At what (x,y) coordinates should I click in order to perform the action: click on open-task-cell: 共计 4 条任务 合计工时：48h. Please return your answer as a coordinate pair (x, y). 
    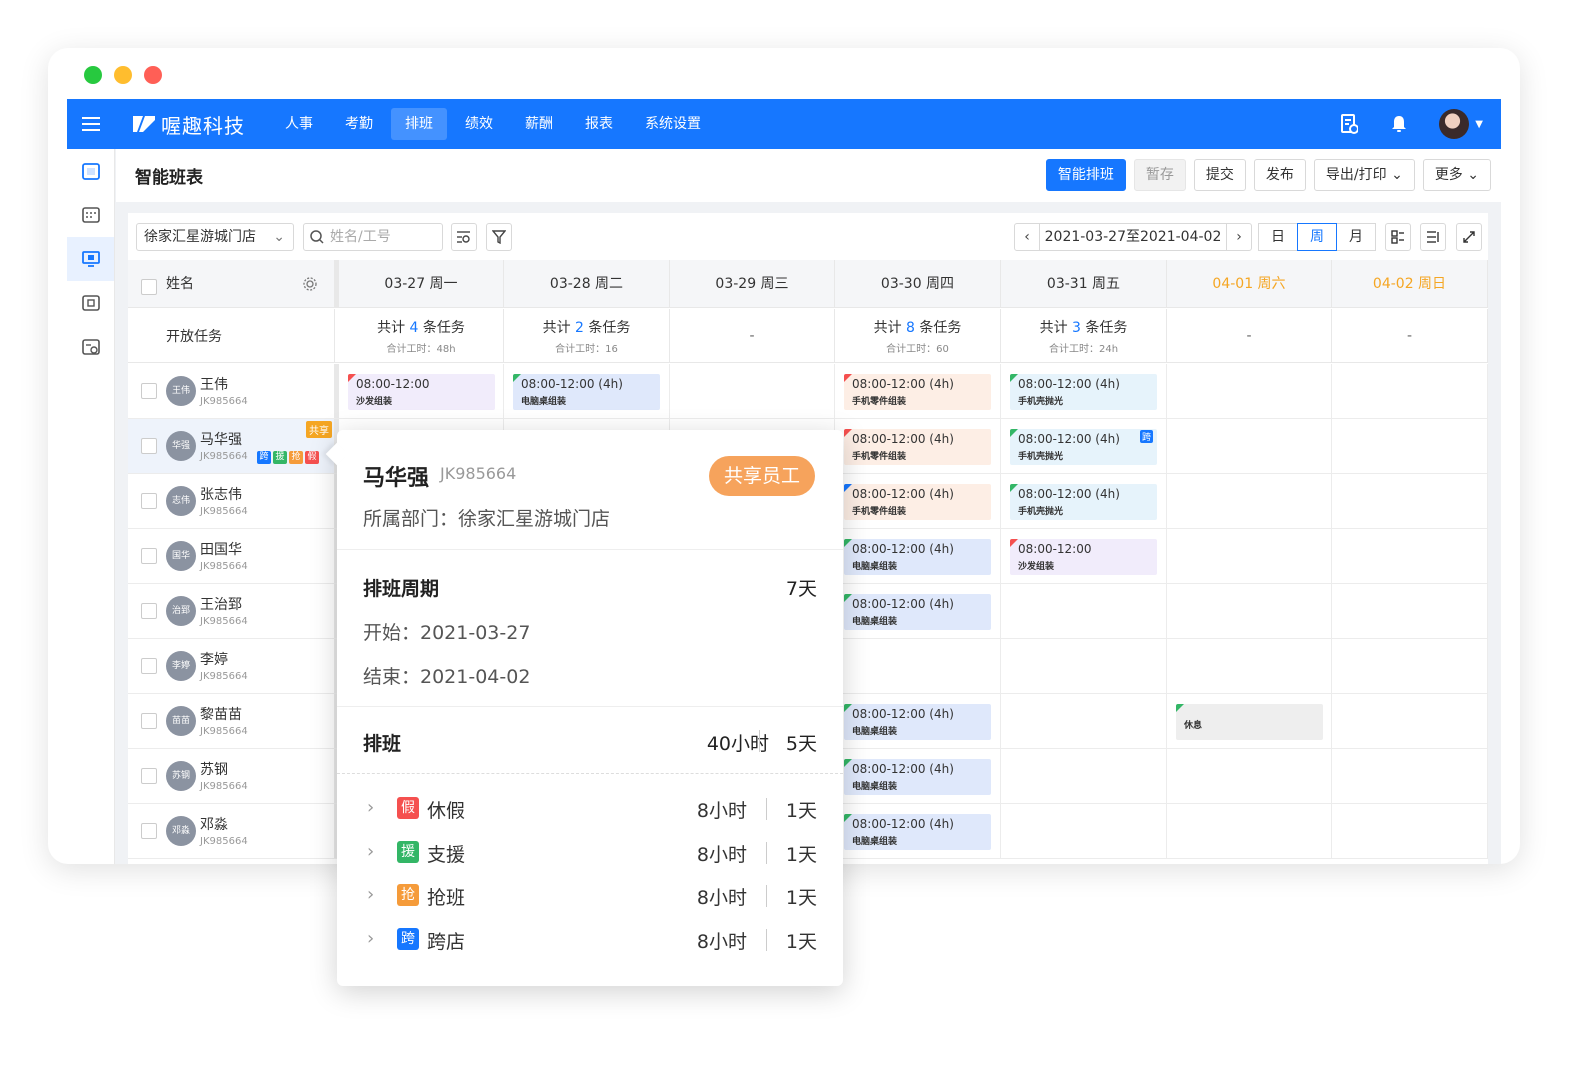
    Looking at the image, I should click on (421, 336).